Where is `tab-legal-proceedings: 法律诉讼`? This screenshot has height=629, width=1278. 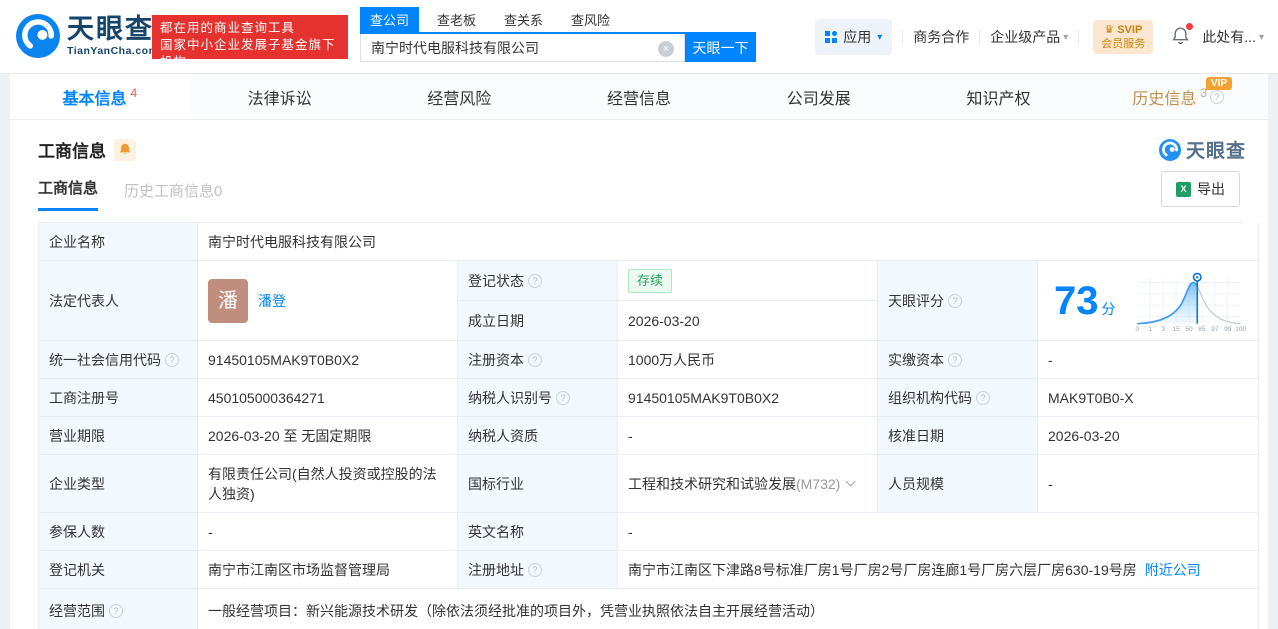
tab-legal-proceedings: 法律诉讼 is located at coordinates (280, 96).